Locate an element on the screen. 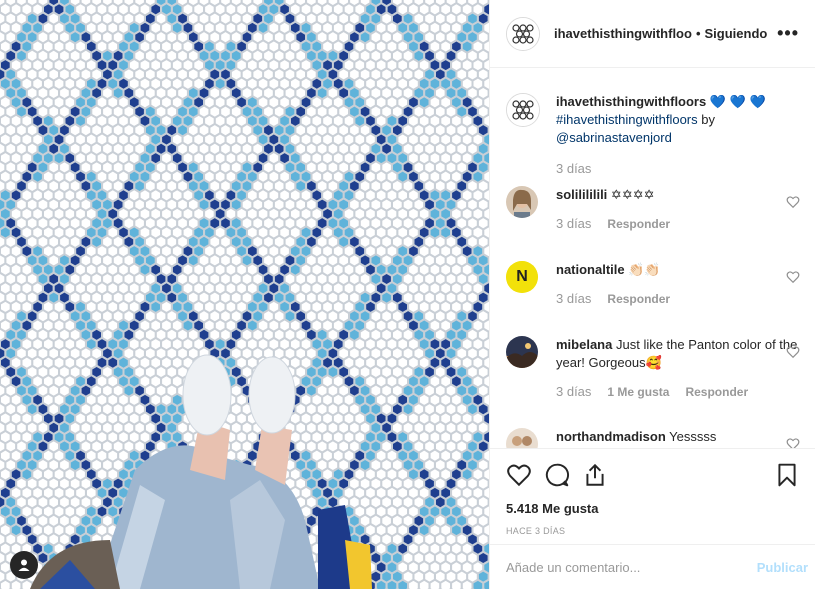 The image size is (815, 589). likes-count: 1 Me gusta is located at coordinates (638, 392).